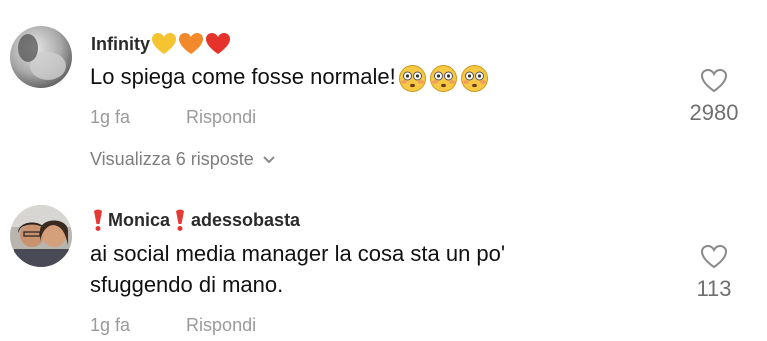 This screenshot has width=767, height=341. What do you see at coordinates (714, 97) in the screenshot?
I see `like-button: 2980` at bounding box center [714, 97].